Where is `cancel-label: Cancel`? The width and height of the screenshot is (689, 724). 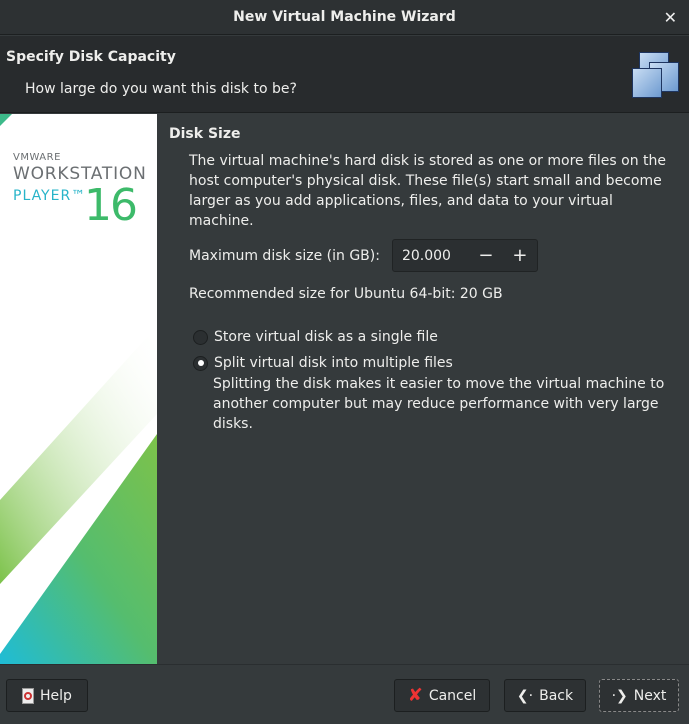 cancel-label: Cancel is located at coordinates (452, 695).